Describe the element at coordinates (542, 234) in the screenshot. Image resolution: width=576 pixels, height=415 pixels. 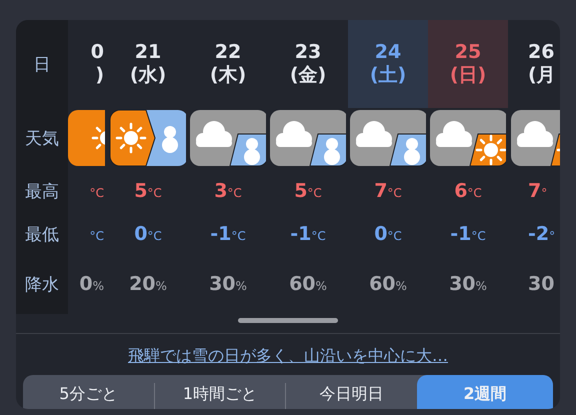
I see `low-temp: -2°` at that location.